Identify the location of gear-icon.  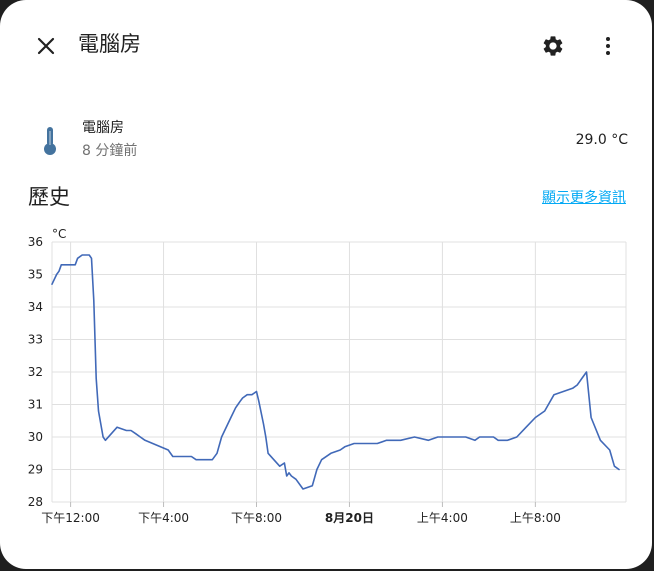
(553, 46).